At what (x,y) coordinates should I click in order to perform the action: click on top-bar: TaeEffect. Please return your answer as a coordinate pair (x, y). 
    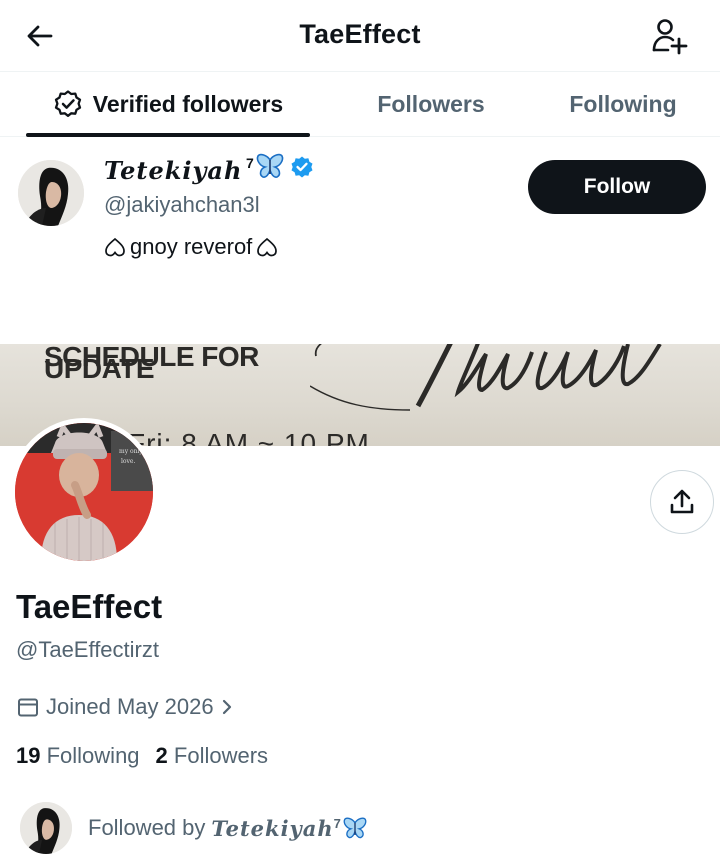
    Looking at the image, I should click on (360, 36).